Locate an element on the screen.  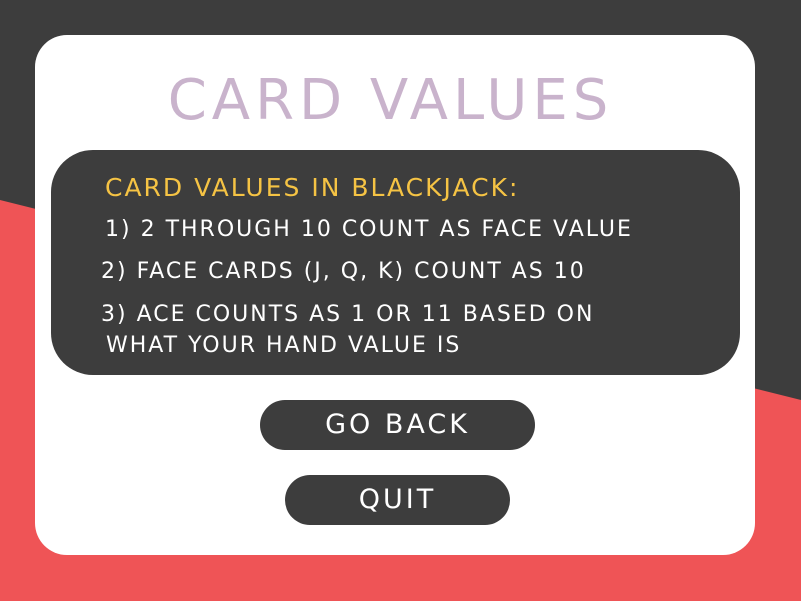
rules-heading: CARD VALUES IN BLACKJACK: is located at coordinates (312, 187).